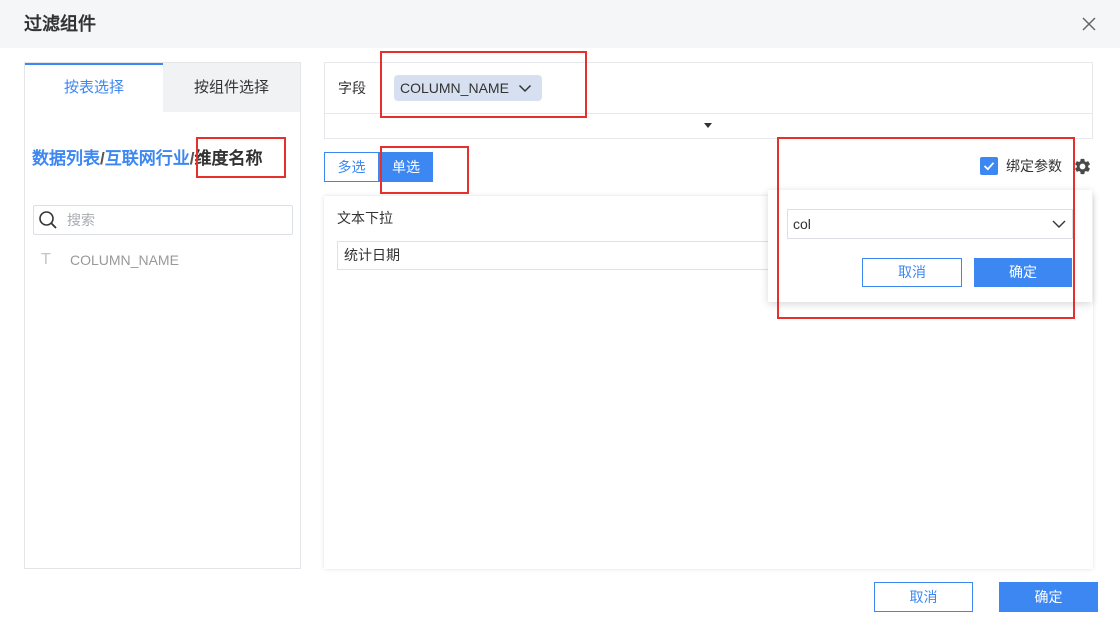 This screenshot has height=625, width=1120. I want to click on param-select-value: col, so click(802, 224).